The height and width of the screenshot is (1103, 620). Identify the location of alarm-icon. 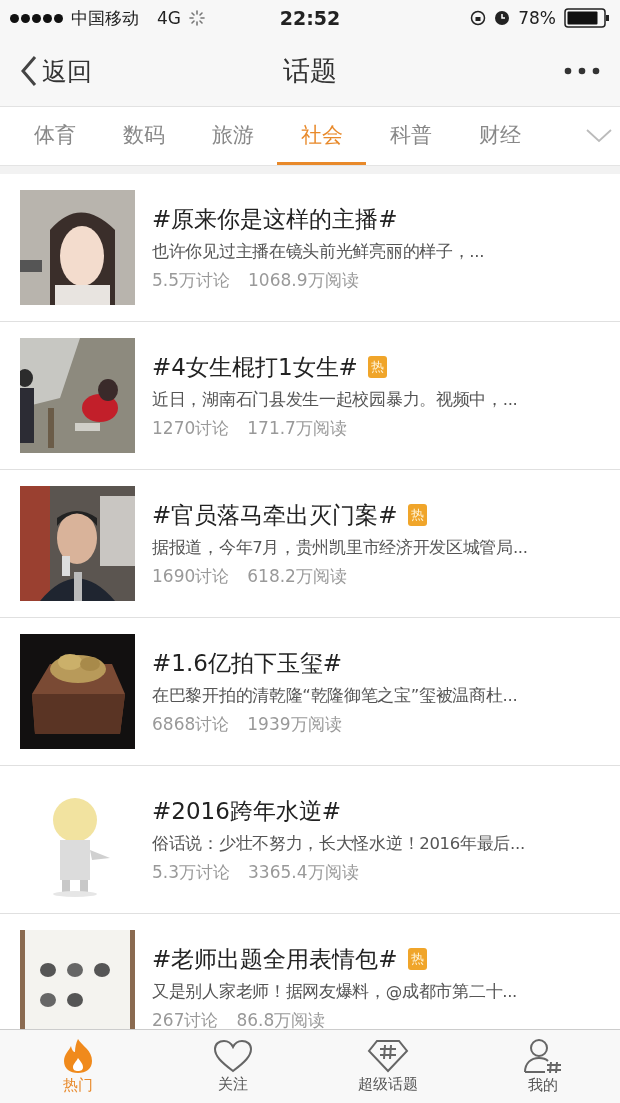
(502, 18).